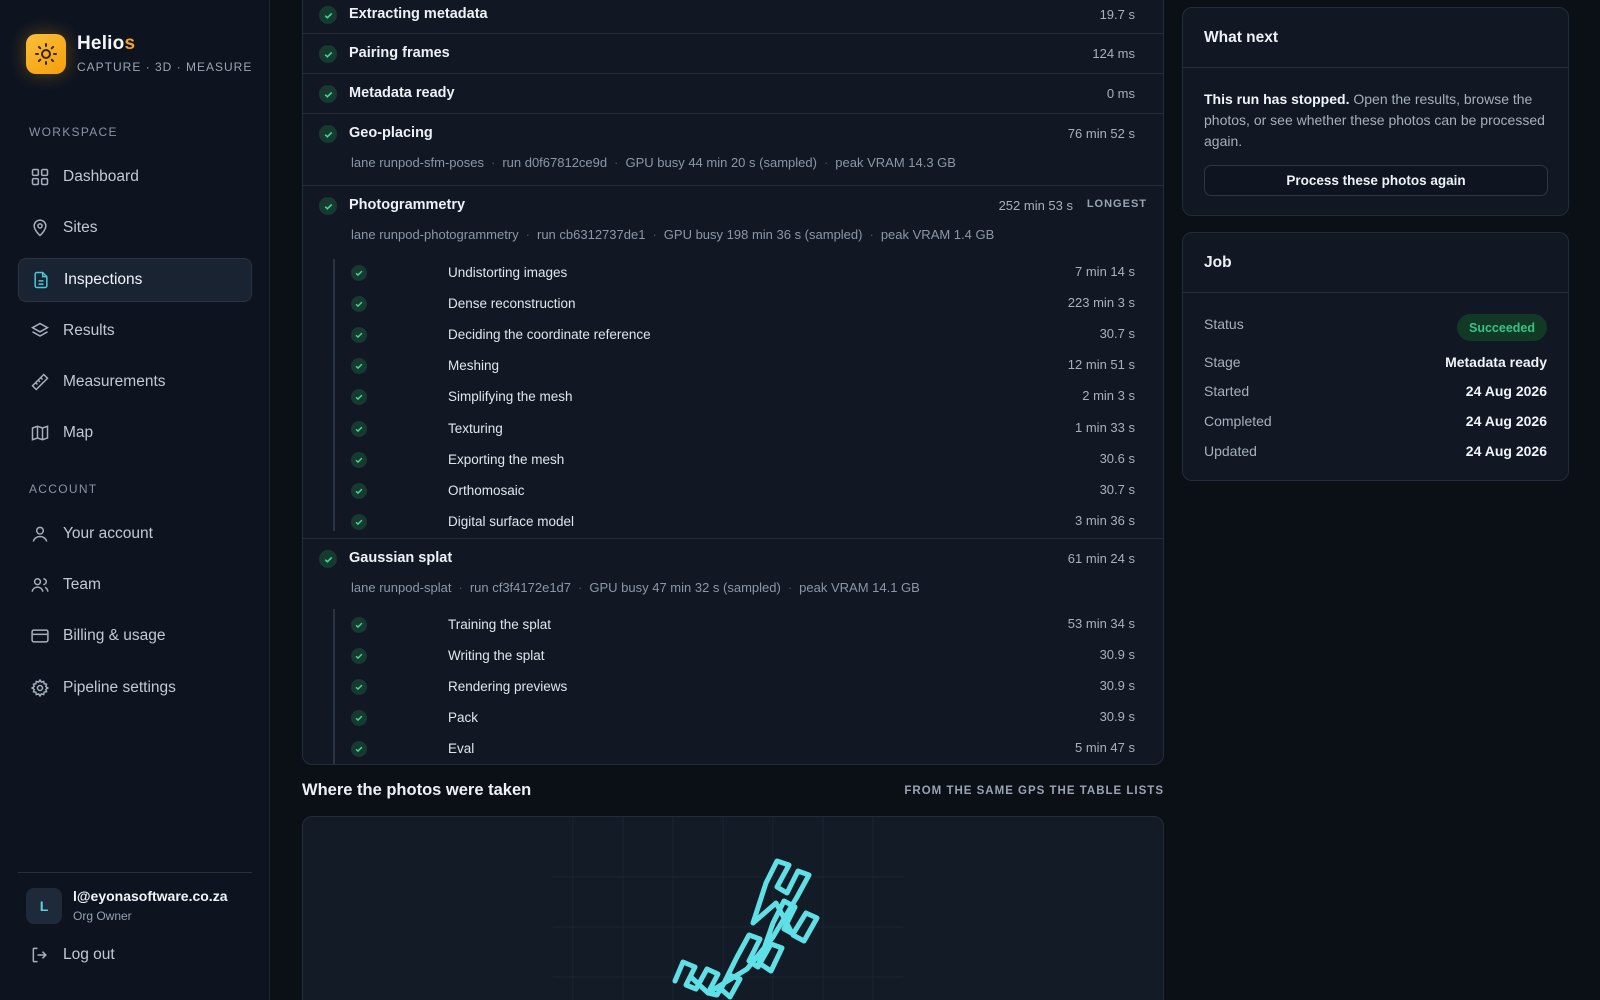 This screenshot has width=1600, height=1000. I want to click on ruler-icon, so click(40, 382).